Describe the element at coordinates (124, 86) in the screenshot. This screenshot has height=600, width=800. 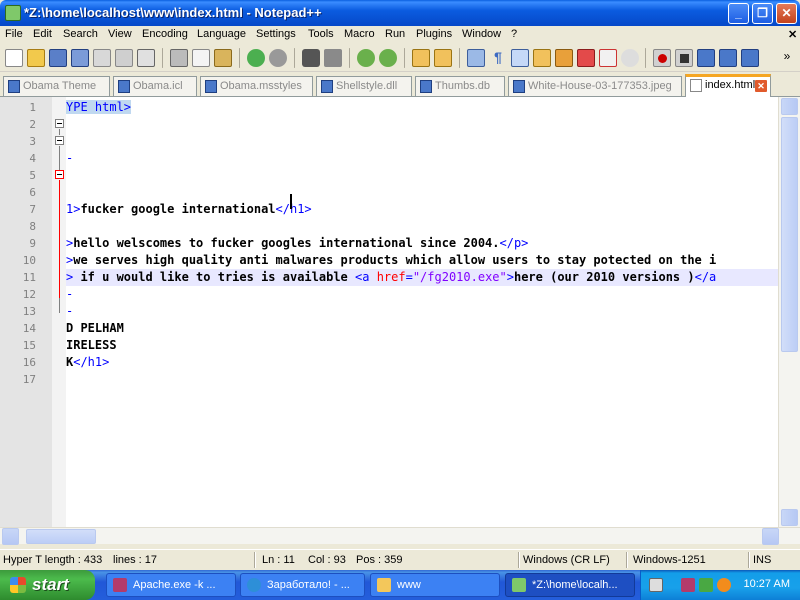
I see `file-icon` at that location.